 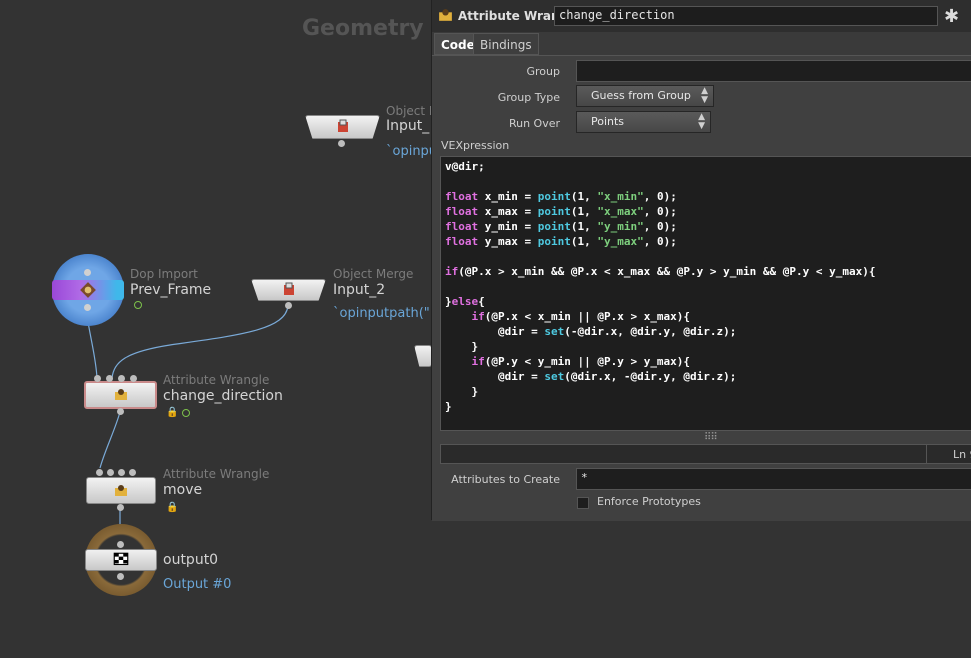 I want to click on code-line: float x_max = point(1, "x_max", 0);, so click(x=706, y=211).